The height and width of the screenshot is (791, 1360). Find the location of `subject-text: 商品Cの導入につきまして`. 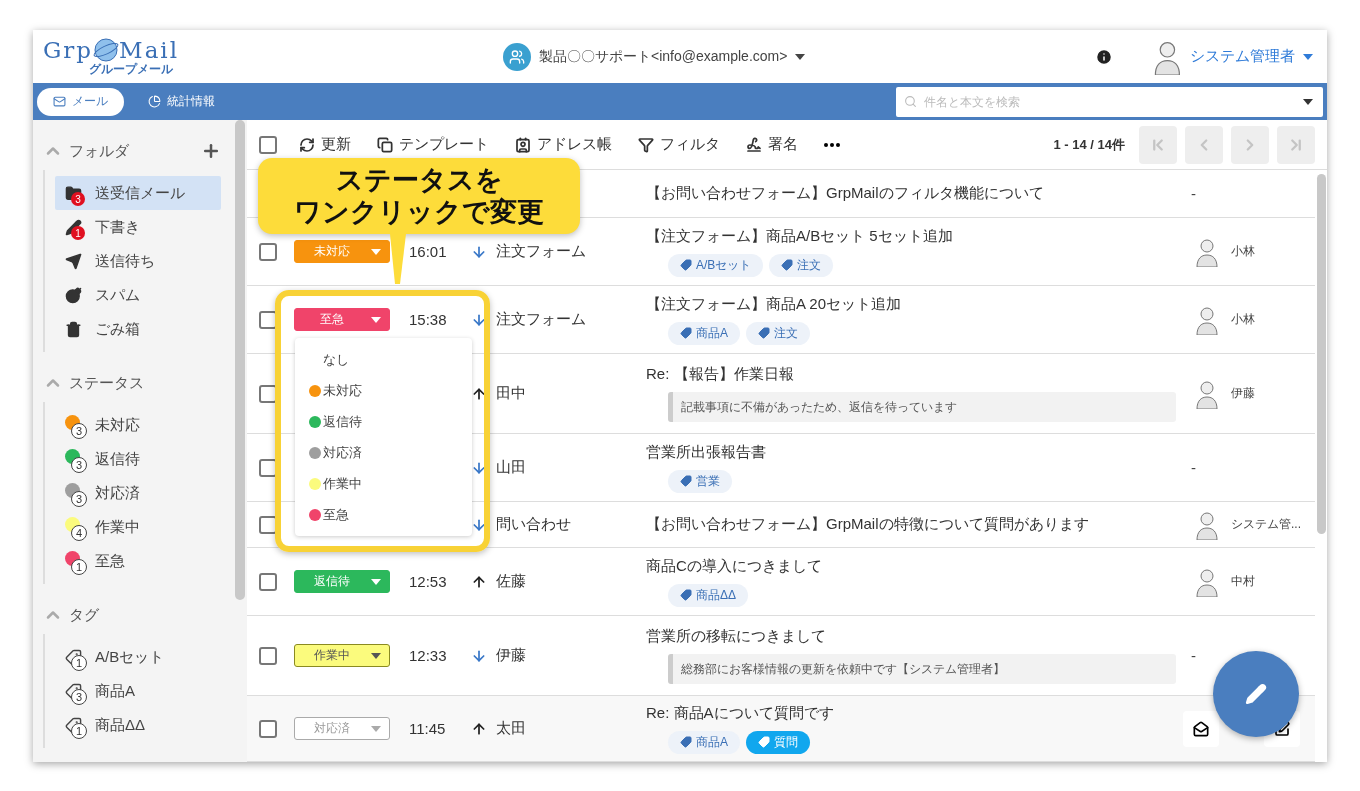

subject-text: 商品Cの導入につきまして is located at coordinates (734, 566).